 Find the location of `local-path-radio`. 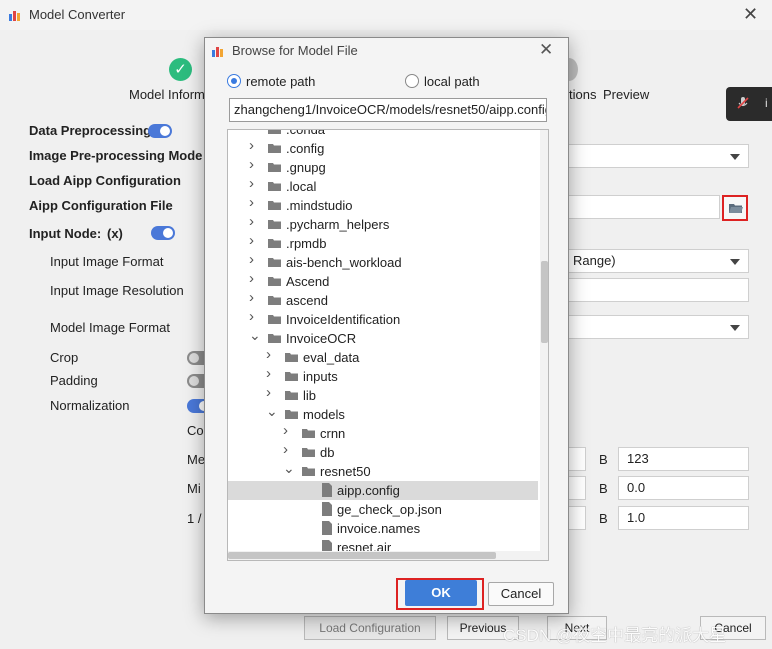

local-path-radio is located at coordinates (412, 81).